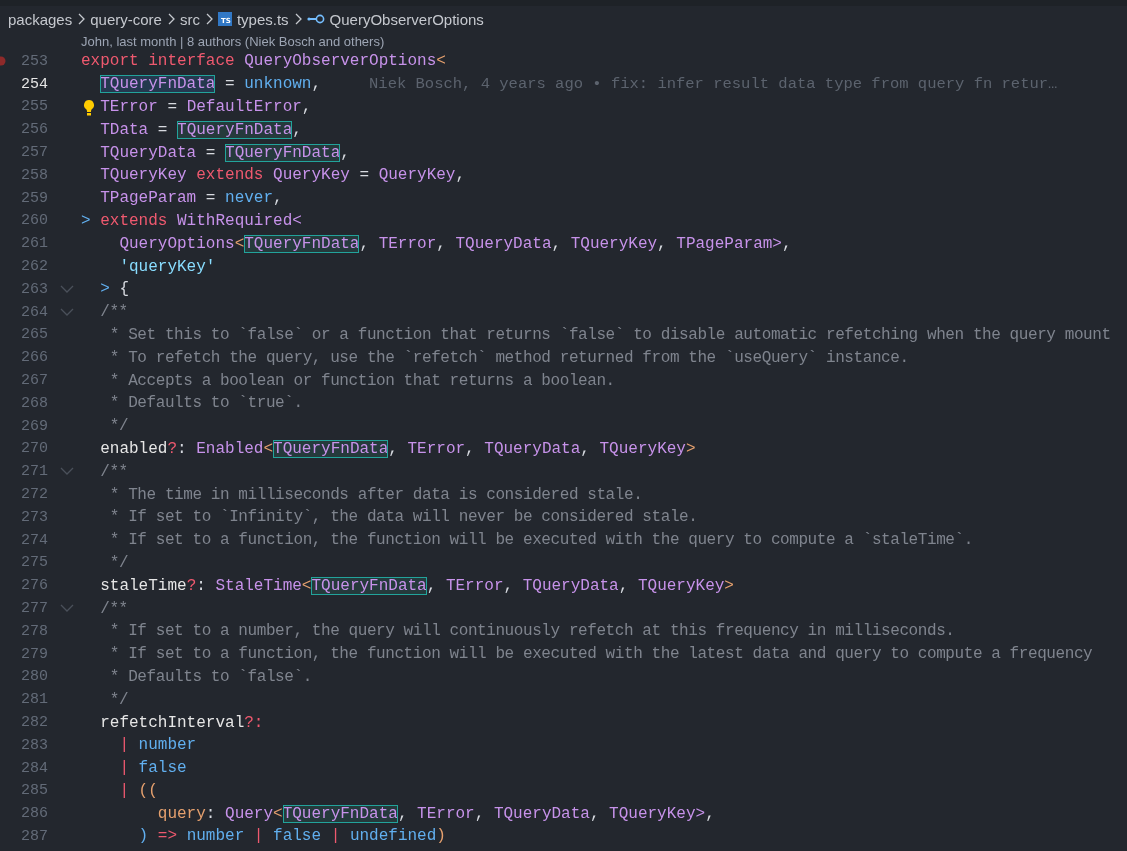 This screenshot has height=851, width=1127. I want to click on line-number: 255, so click(34, 107).